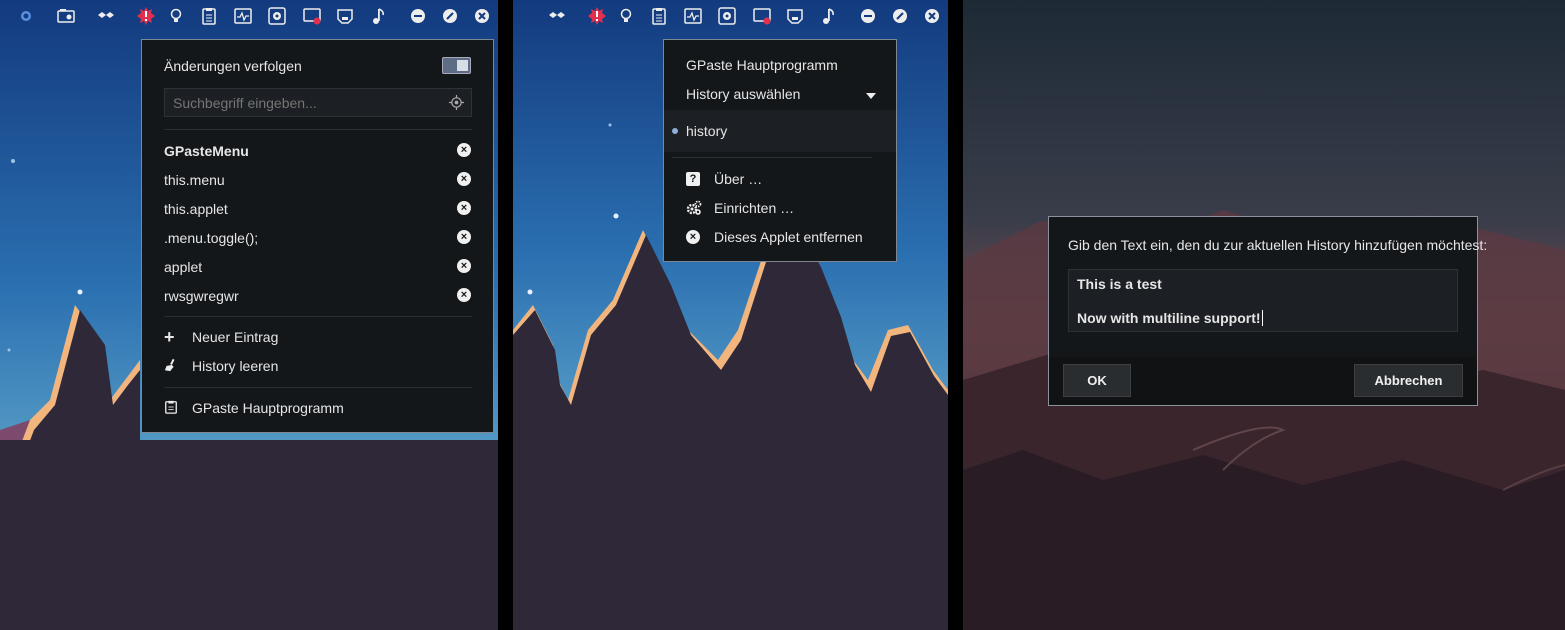  I want to click on remove-applet-item: × Dieses Applet entfernen, so click(774, 237).